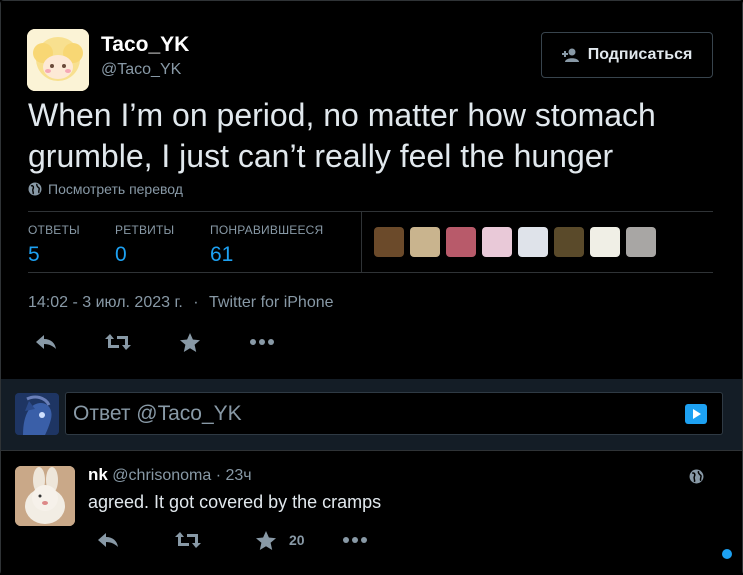 The width and height of the screenshot is (743, 575). I want to click on stat-retweets: РЕТВИТЫ 0, so click(144, 245).